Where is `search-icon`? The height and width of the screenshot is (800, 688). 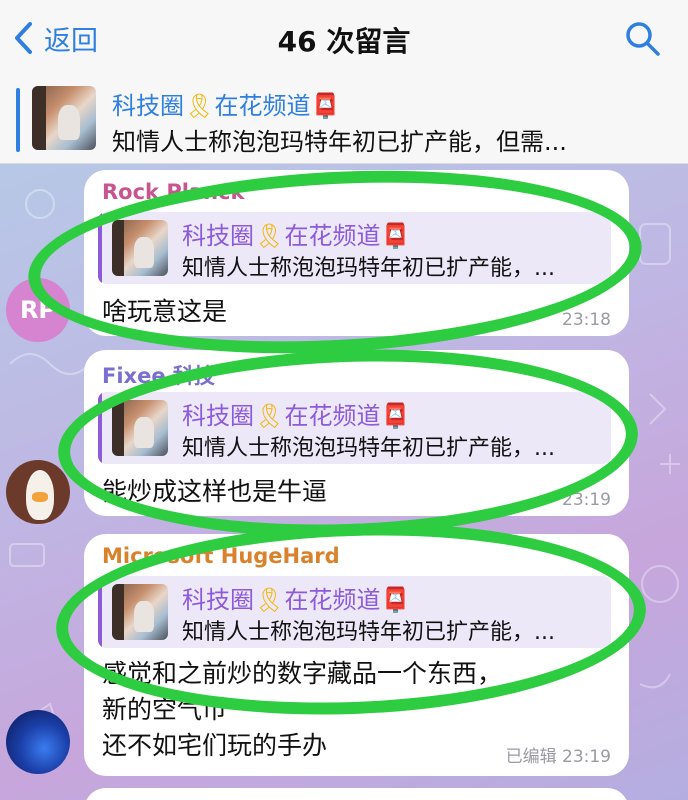 search-icon is located at coordinates (643, 39).